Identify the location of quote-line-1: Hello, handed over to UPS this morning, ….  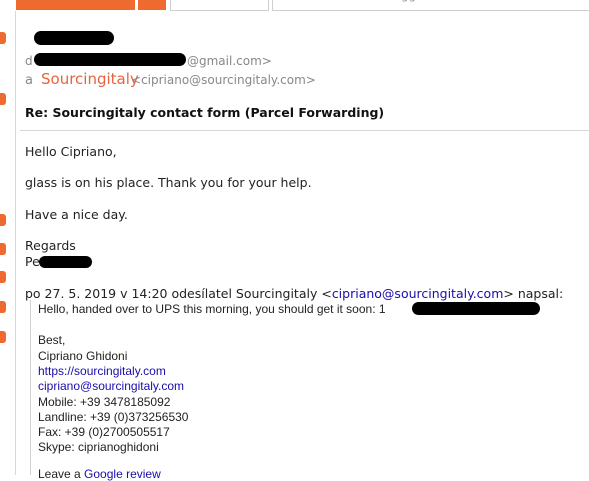
(212, 309).